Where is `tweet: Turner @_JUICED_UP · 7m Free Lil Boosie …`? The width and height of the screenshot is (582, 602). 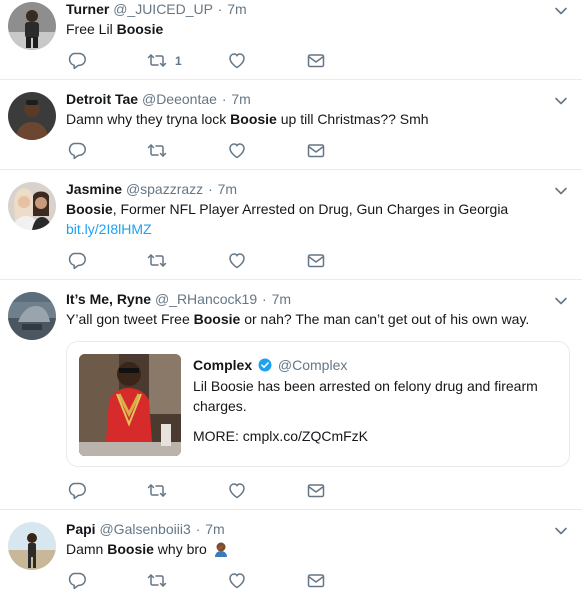
tweet: Turner @_JUICED_UP · 7m Free Lil Boosie … is located at coordinates (291, 40).